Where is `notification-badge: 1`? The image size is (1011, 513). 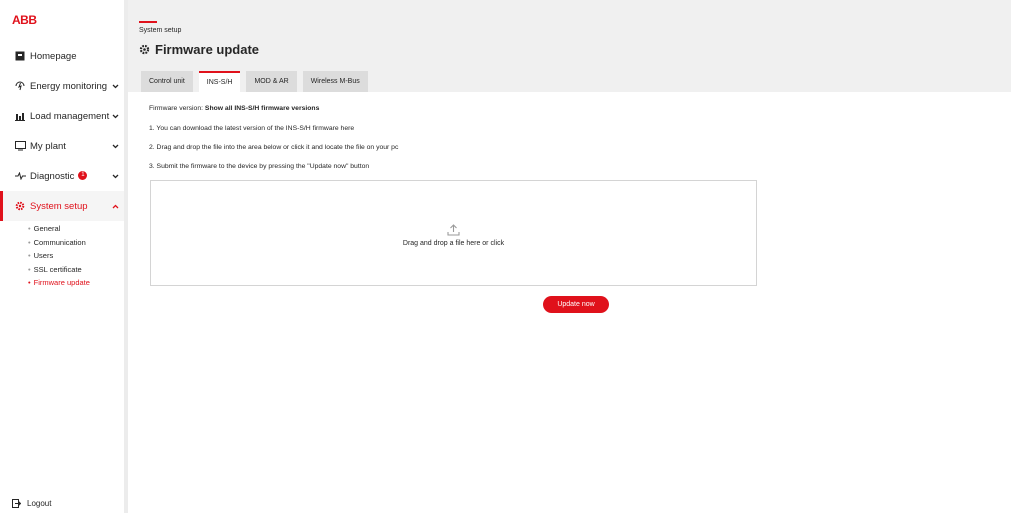 notification-badge: 1 is located at coordinates (83, 176).